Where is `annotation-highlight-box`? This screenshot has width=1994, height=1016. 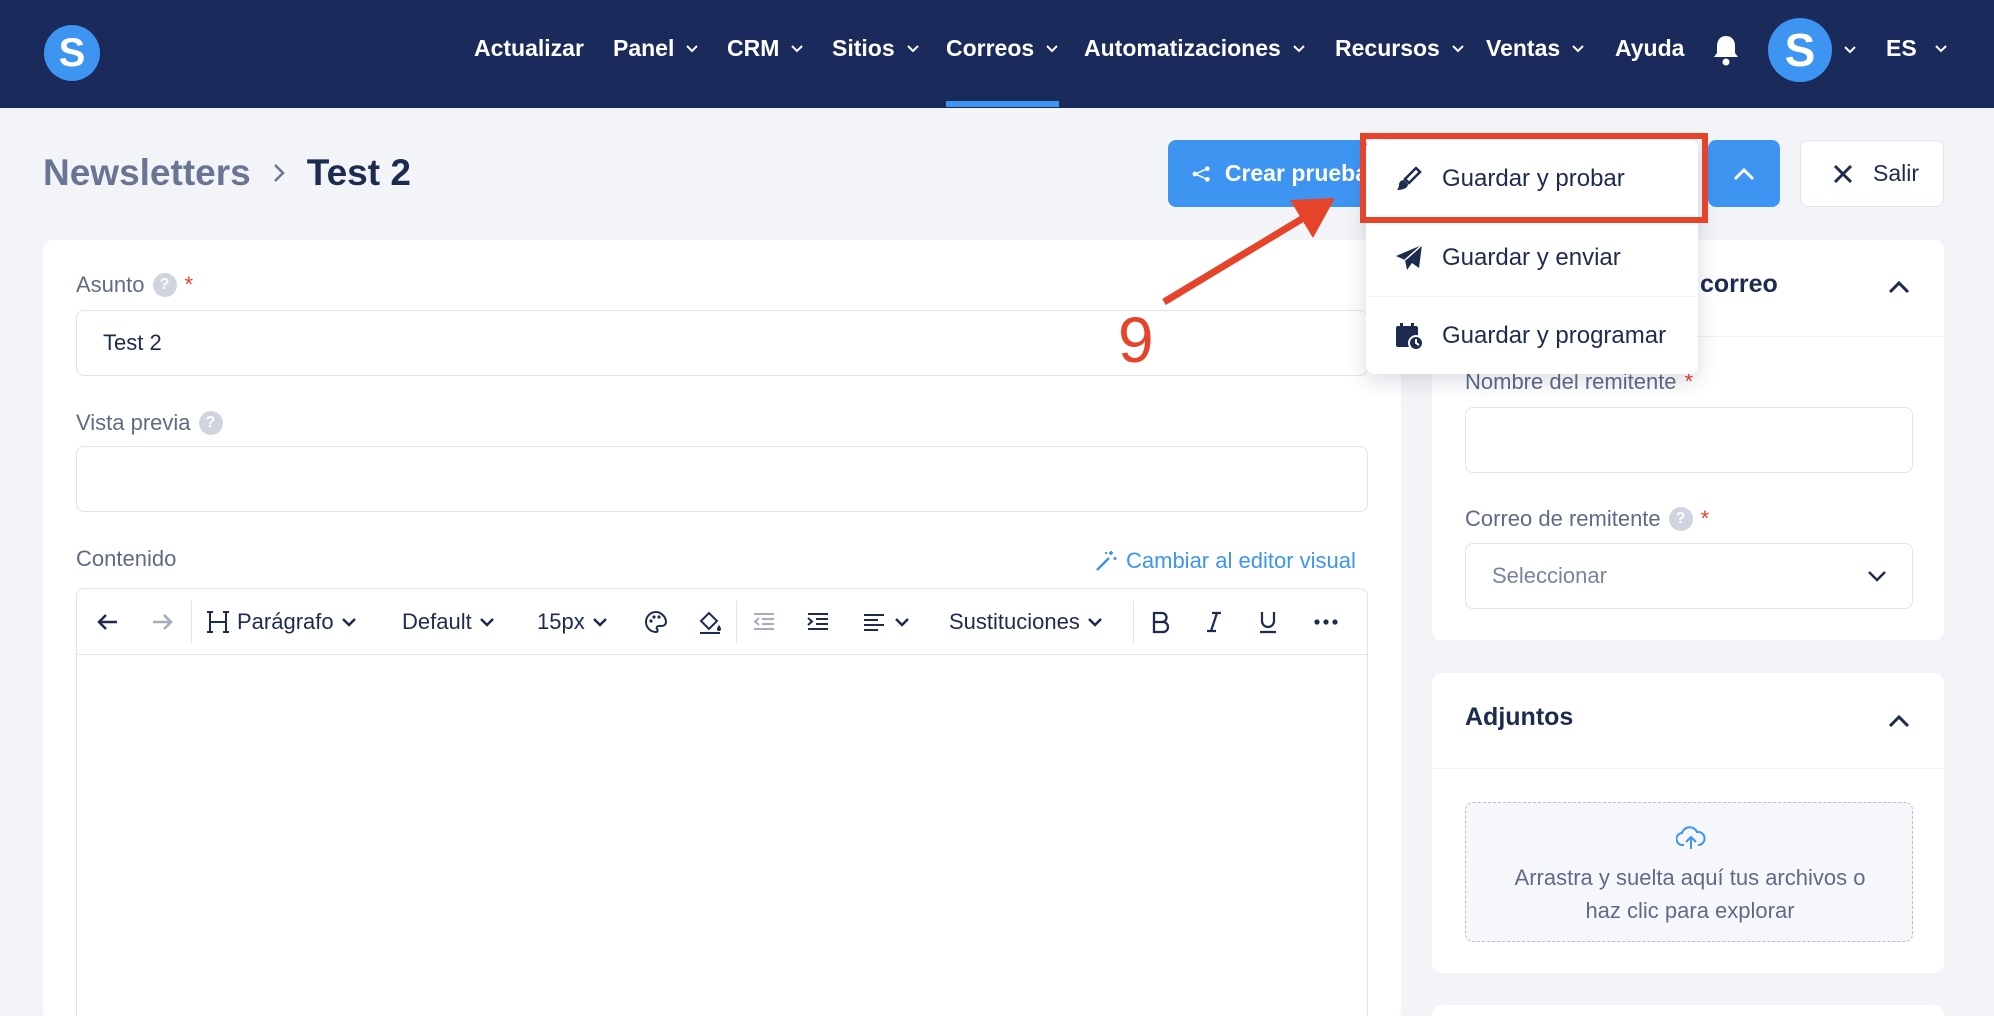
annotation-highlight-box is located at coordinates (1534, 178).